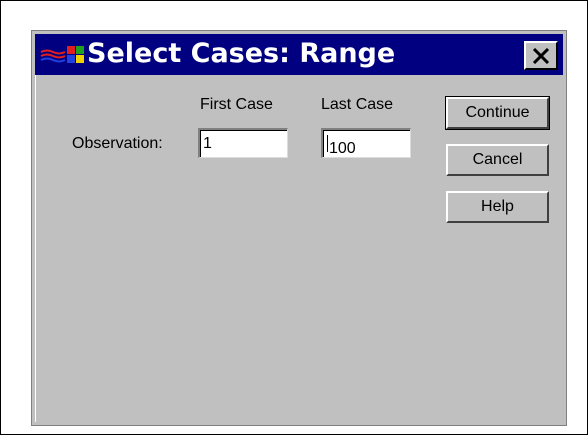 The width and height of the screenshot is (588, 435). I want to click on cancel-button: Cancel, so click(497, 160).